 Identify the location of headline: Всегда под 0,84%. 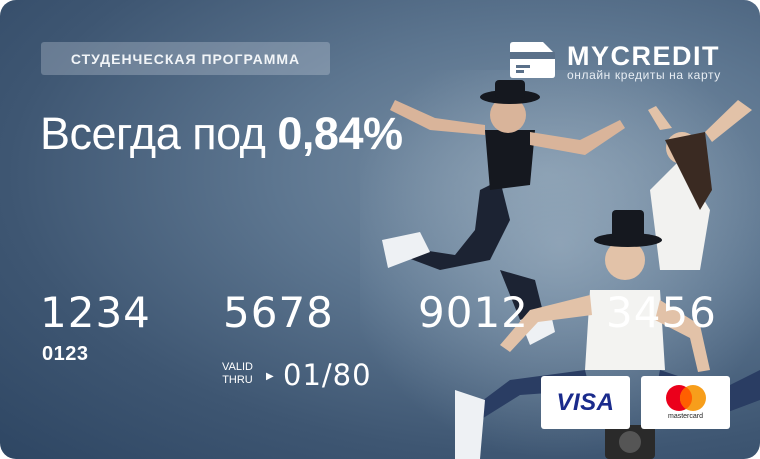
(221, 134).